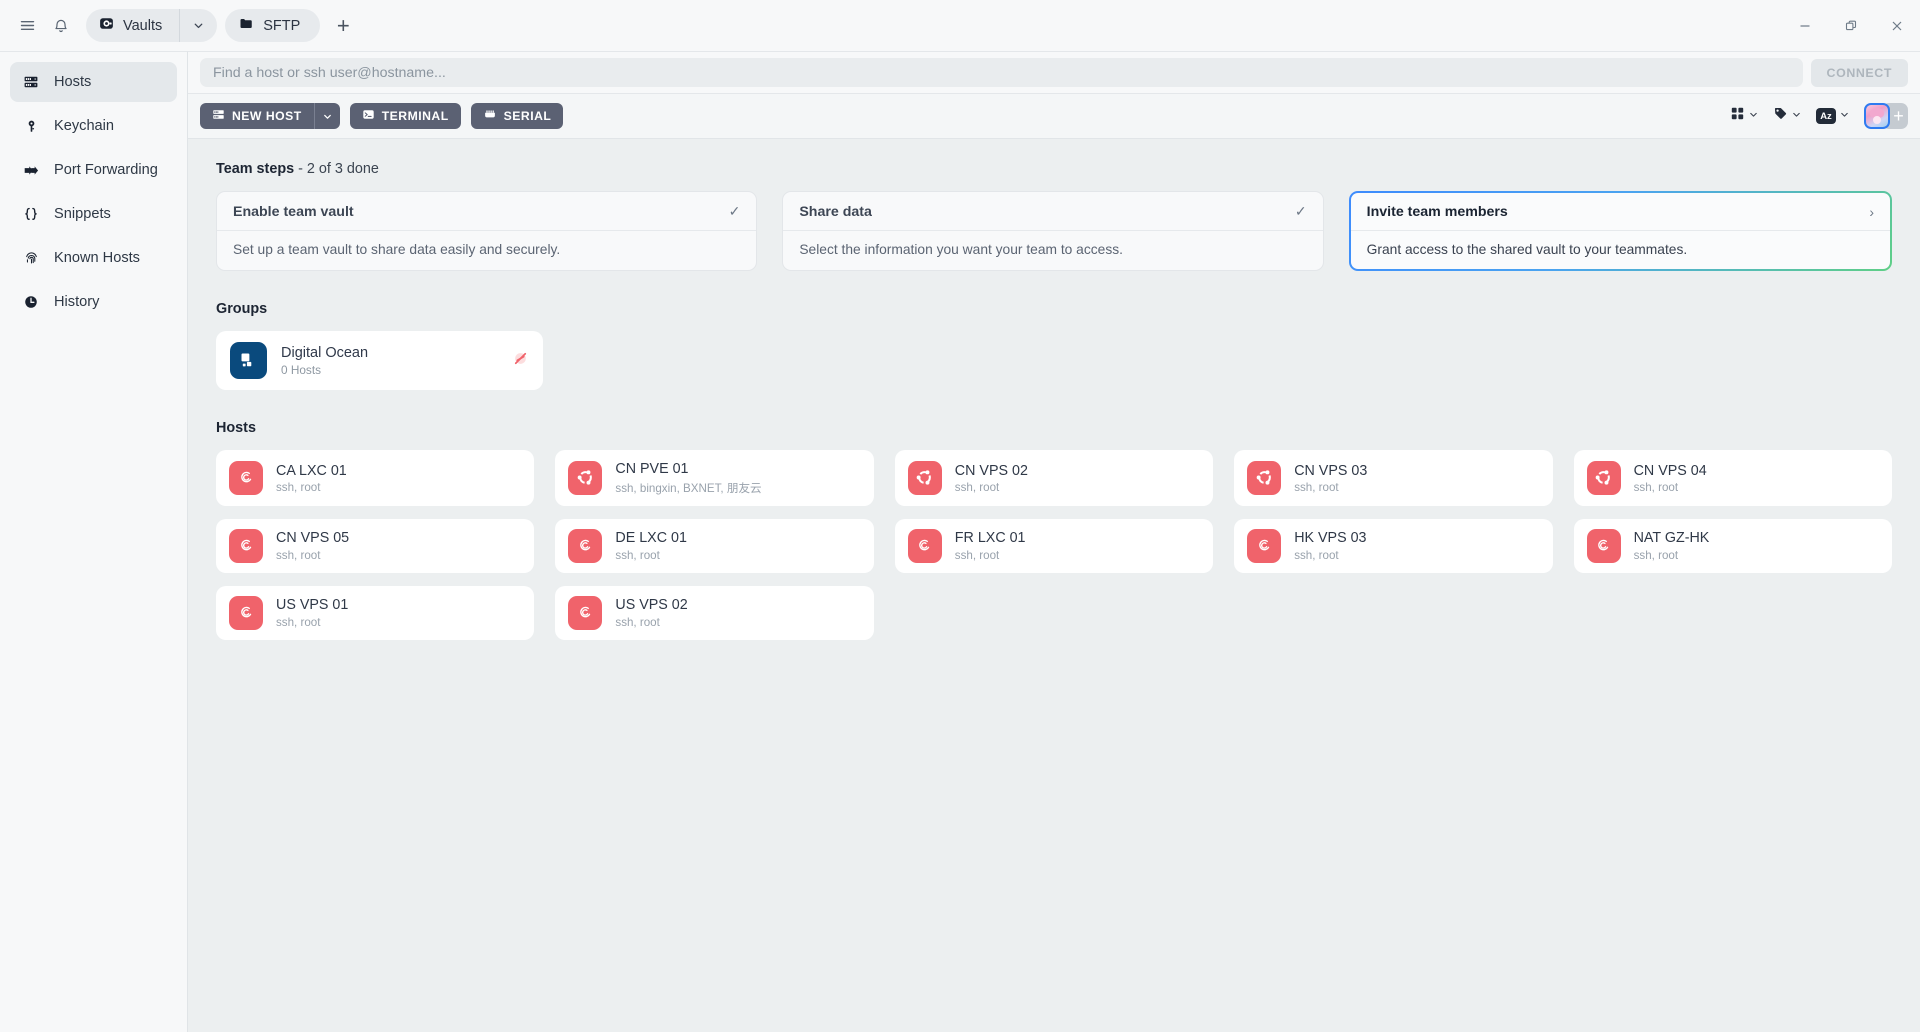 The width and height of the screenshot is (1920, 1032). Describe the element at coordinates (1732, 478) in the screenshot. I see `host-card: CN VPS 04 ssh, root` at that location.